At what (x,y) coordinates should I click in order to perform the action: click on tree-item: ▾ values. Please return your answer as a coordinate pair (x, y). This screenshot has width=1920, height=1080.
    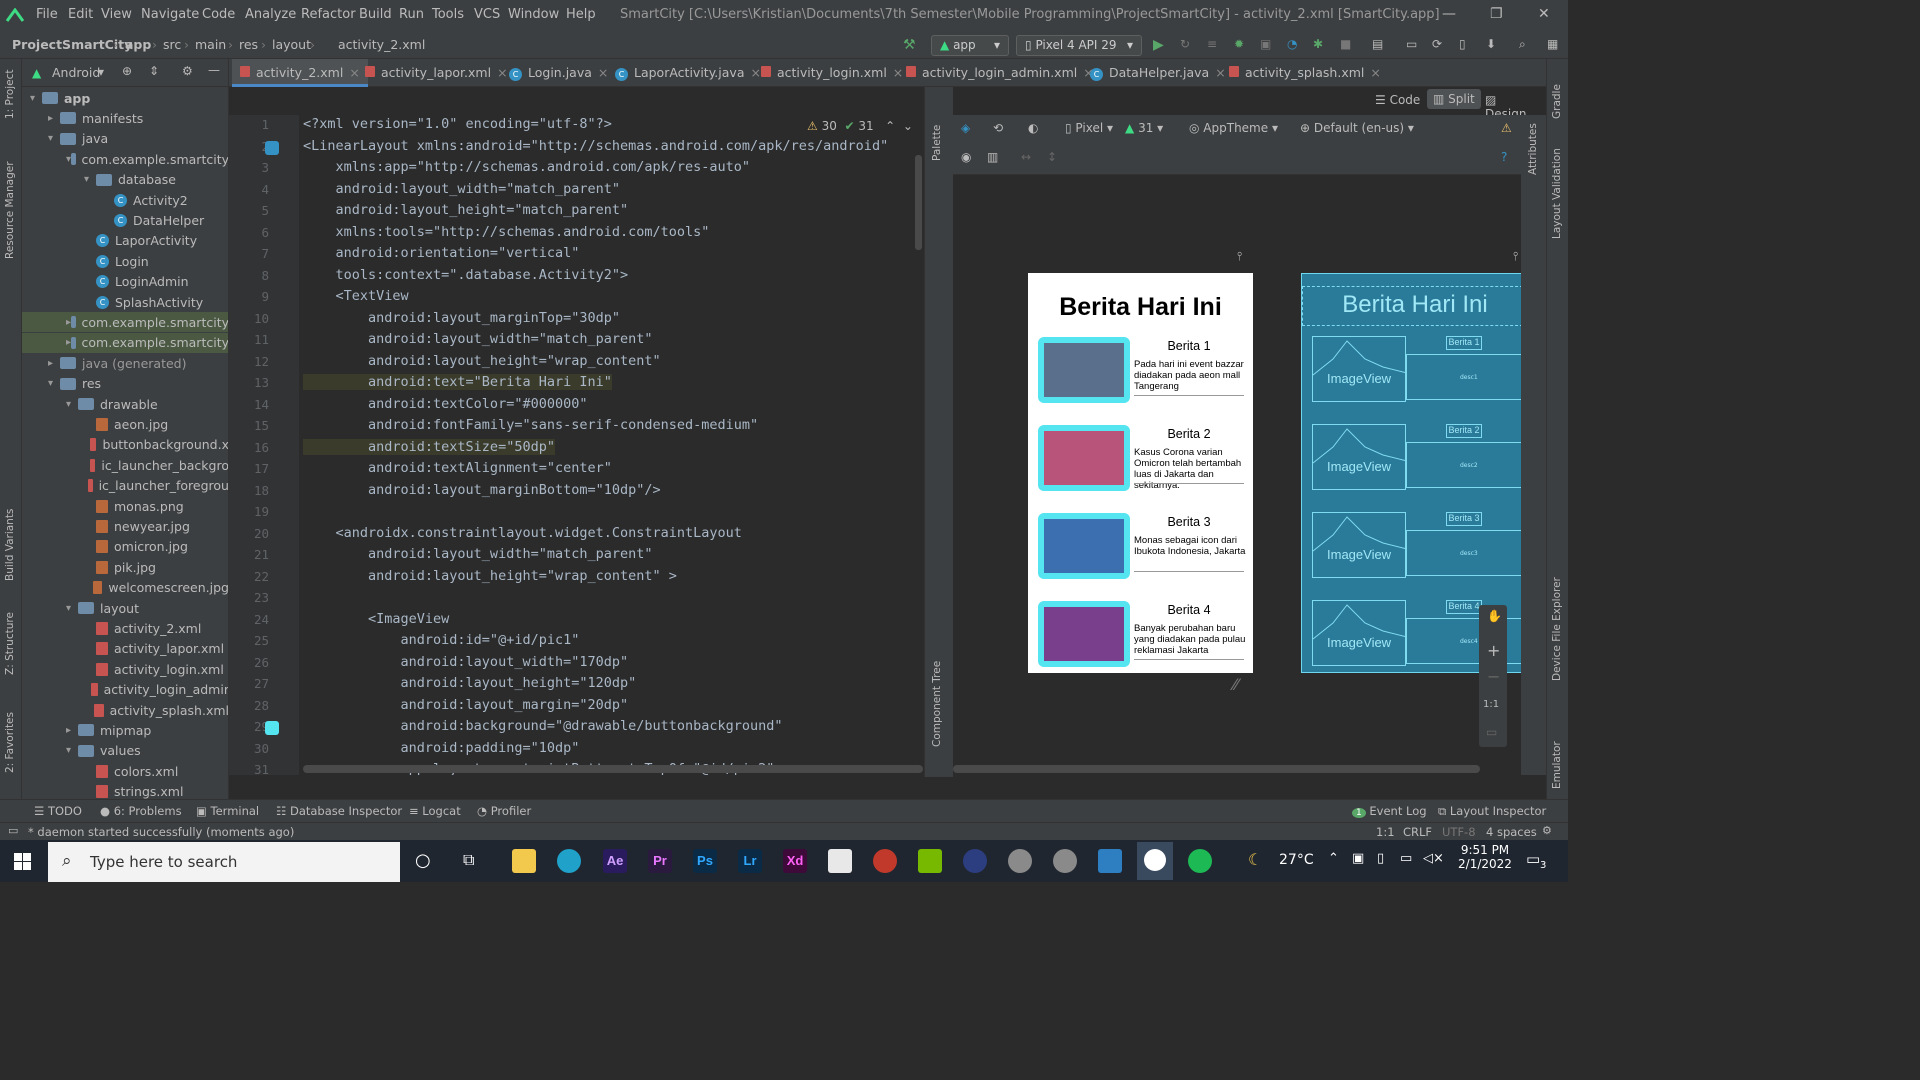
    Looking at the image, I should click on (125, 751).